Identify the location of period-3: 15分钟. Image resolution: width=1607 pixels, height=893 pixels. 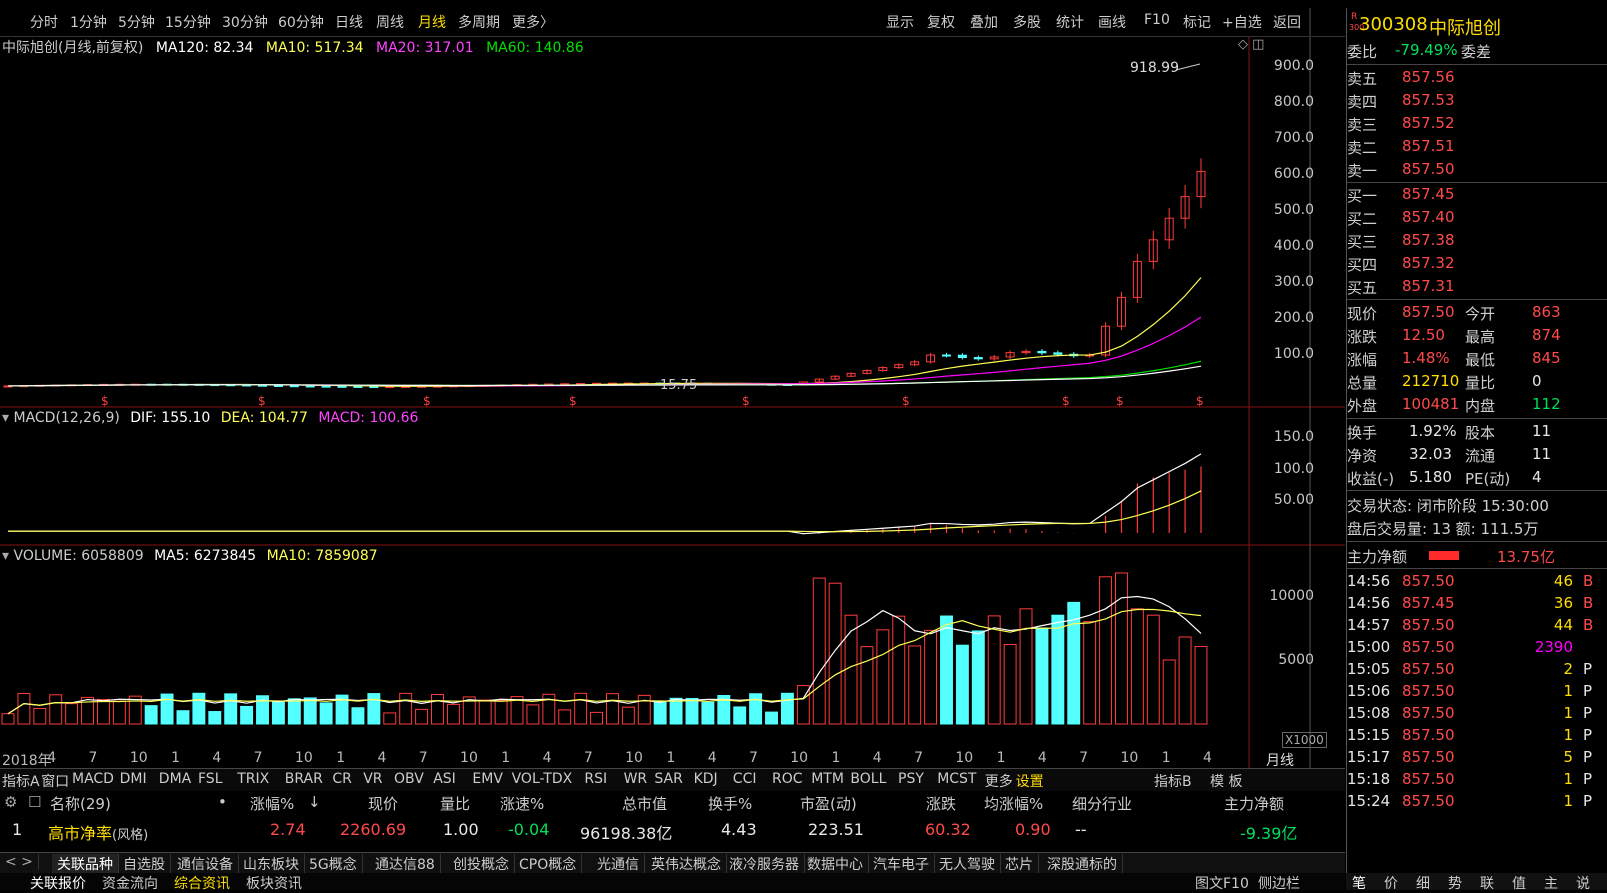
(188, 22).